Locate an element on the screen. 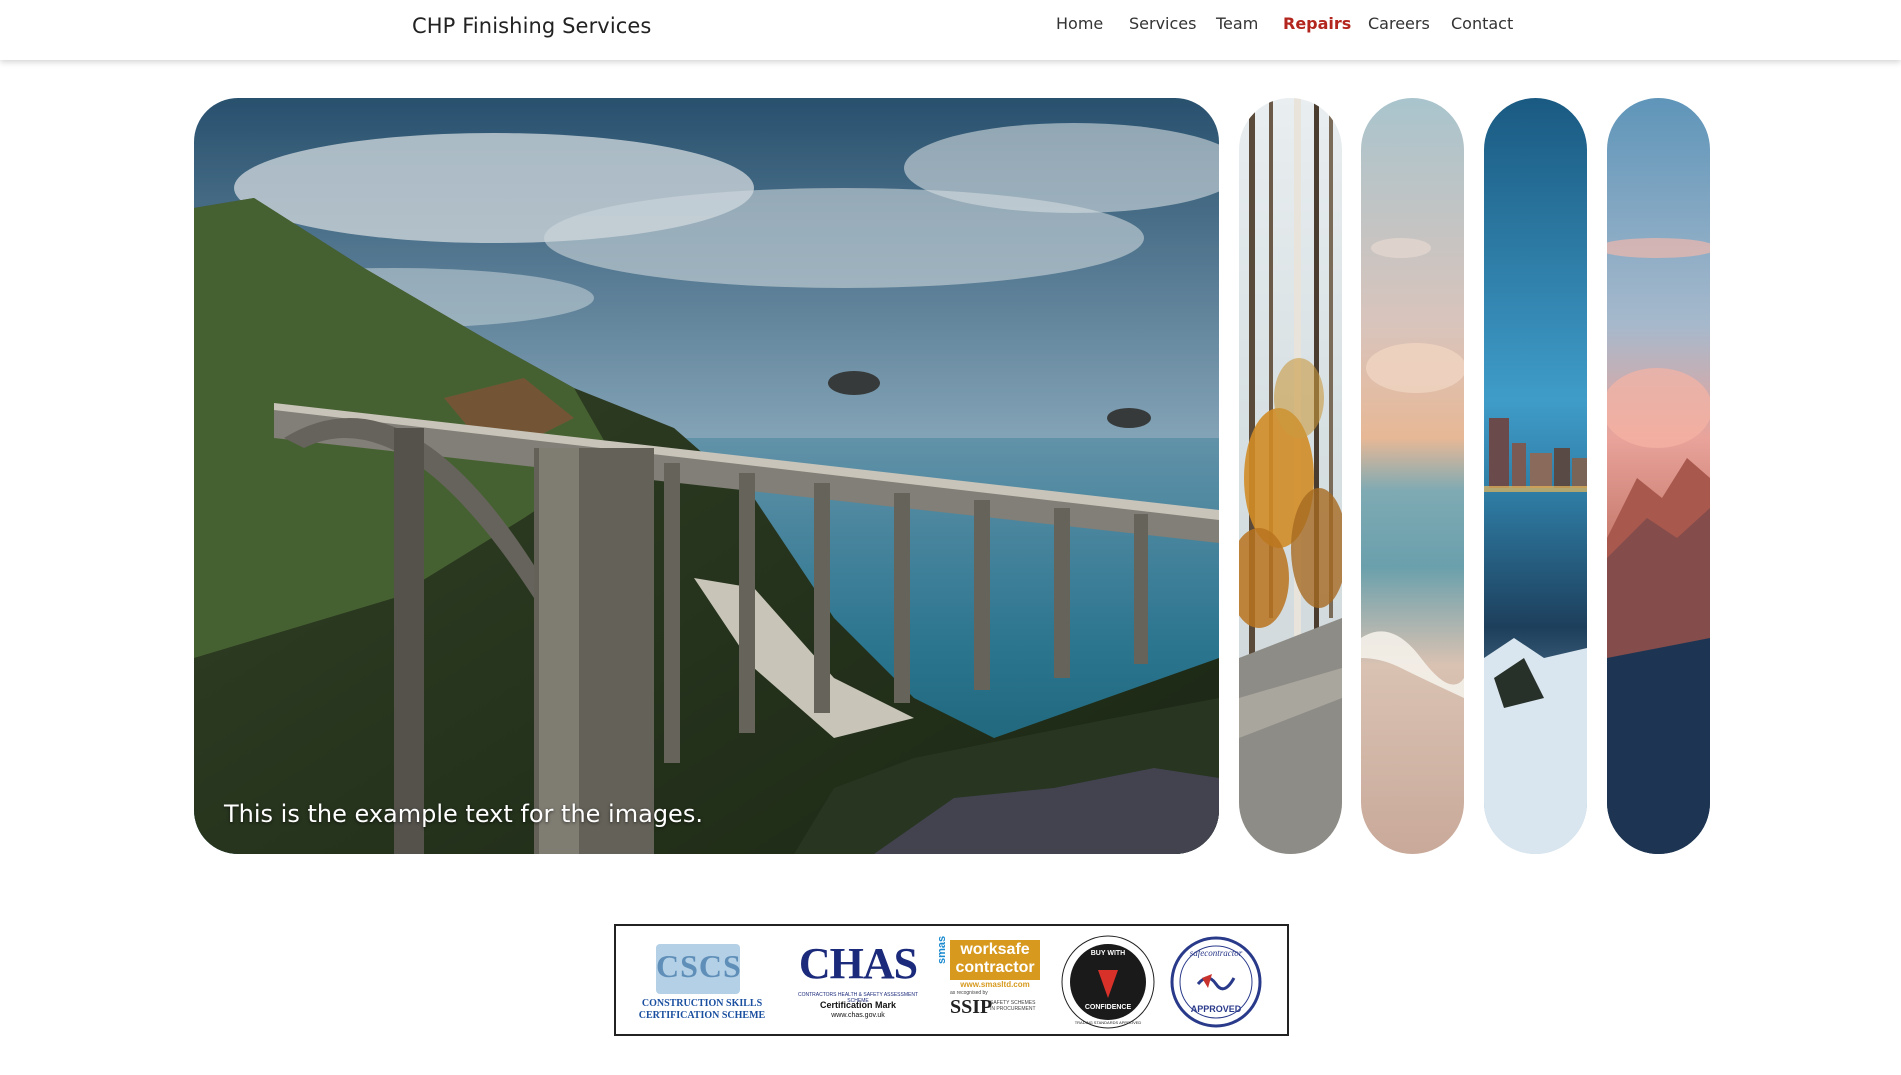 This screenshot has height=1075, width=1901. autumn-forest-image is located at coordinates (1290, 476).